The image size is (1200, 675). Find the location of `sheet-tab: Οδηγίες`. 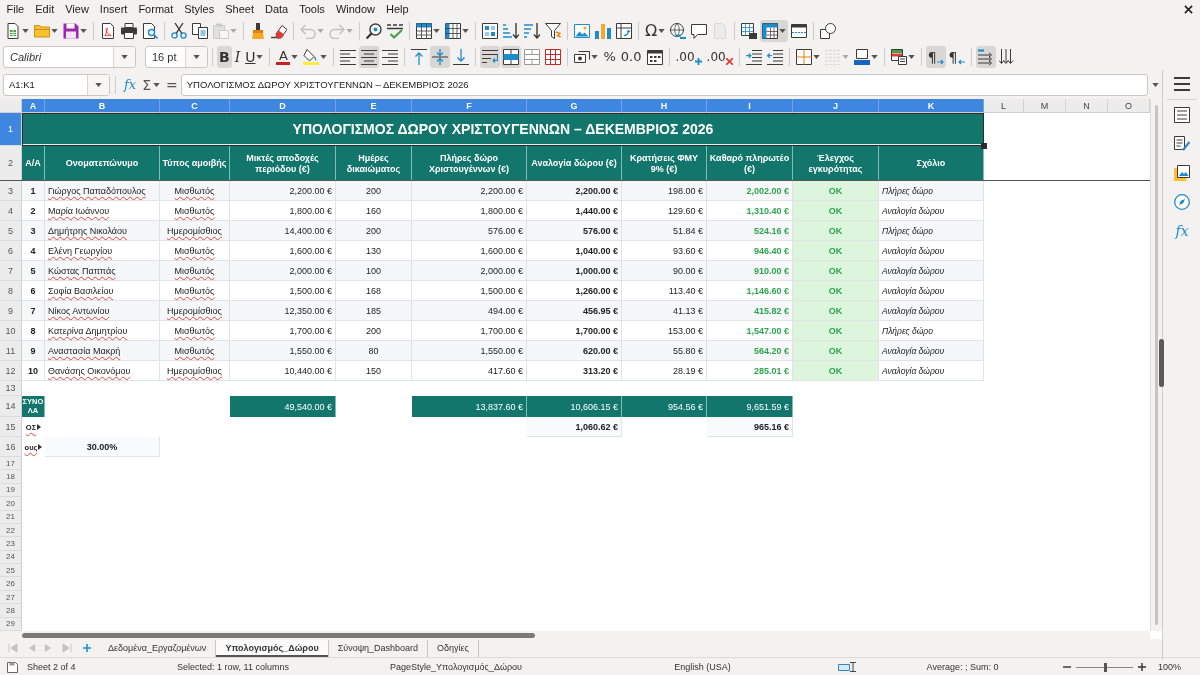

sheet-tab: Οδηγίες is located at coordinates (453, 648).